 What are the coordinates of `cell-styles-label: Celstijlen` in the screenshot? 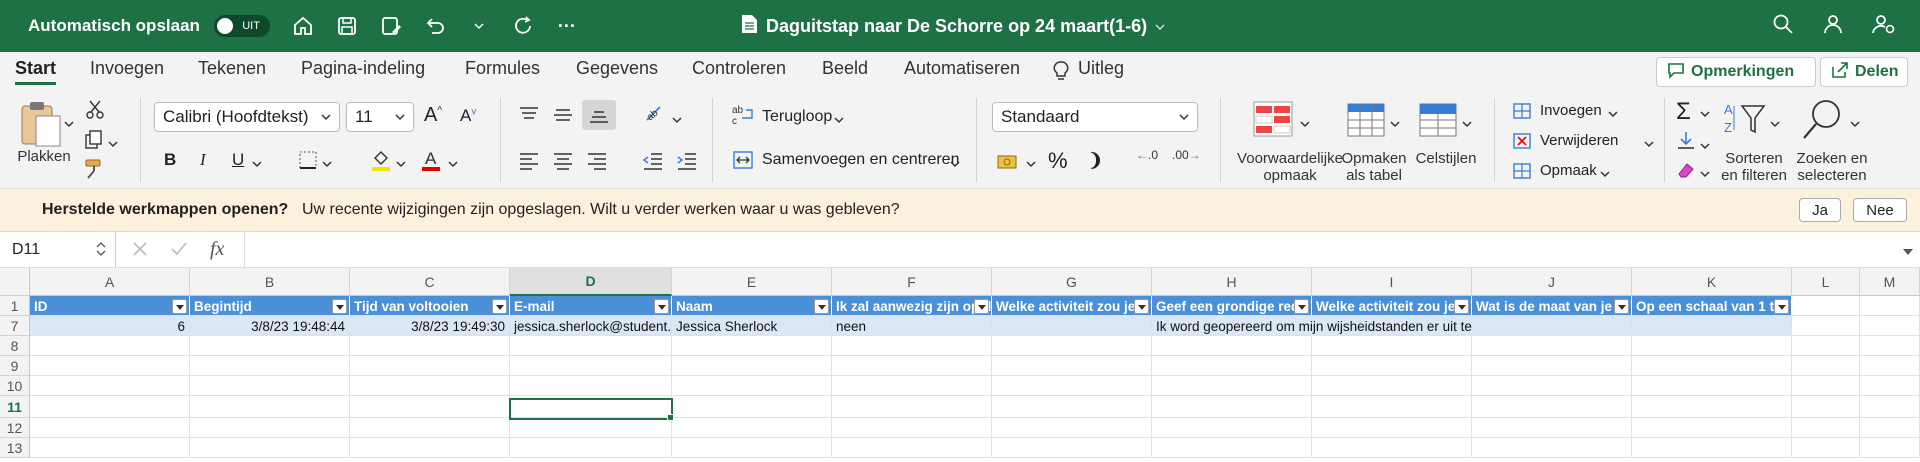 It's located at (1446, 158).